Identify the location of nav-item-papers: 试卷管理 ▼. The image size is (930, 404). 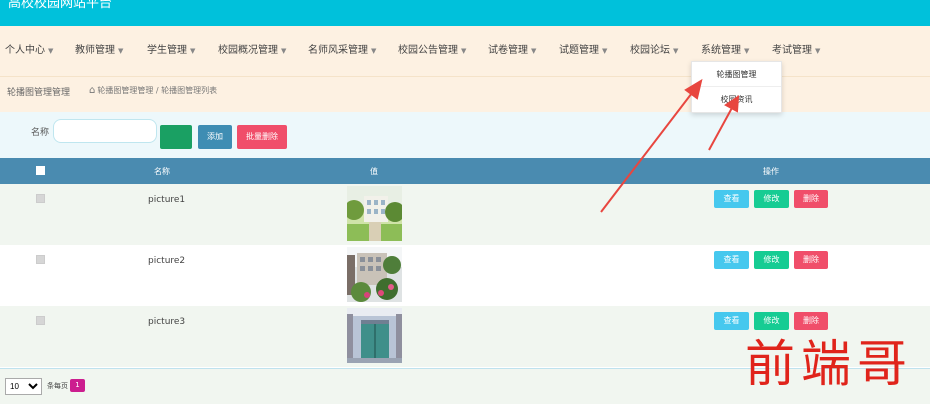
(512, 48).